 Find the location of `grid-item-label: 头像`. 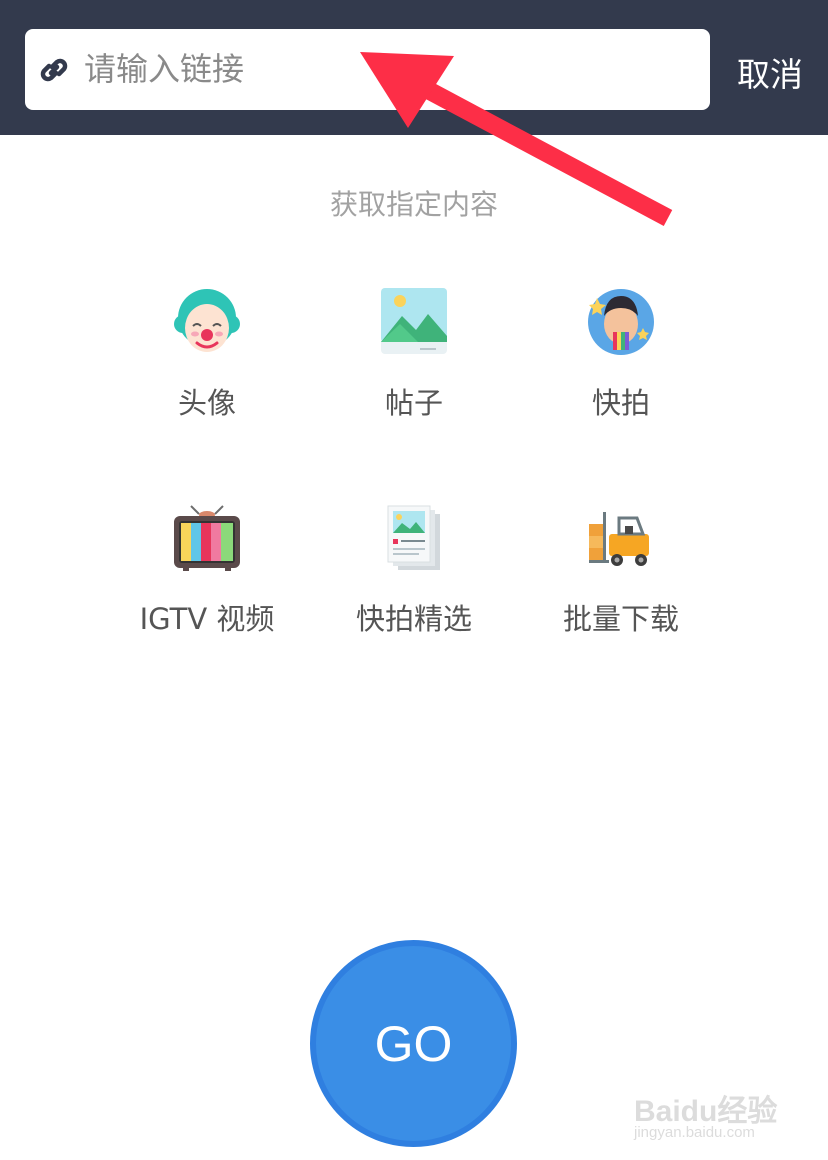

grid-item-label: 头像 is located at coordinates (206, 403).